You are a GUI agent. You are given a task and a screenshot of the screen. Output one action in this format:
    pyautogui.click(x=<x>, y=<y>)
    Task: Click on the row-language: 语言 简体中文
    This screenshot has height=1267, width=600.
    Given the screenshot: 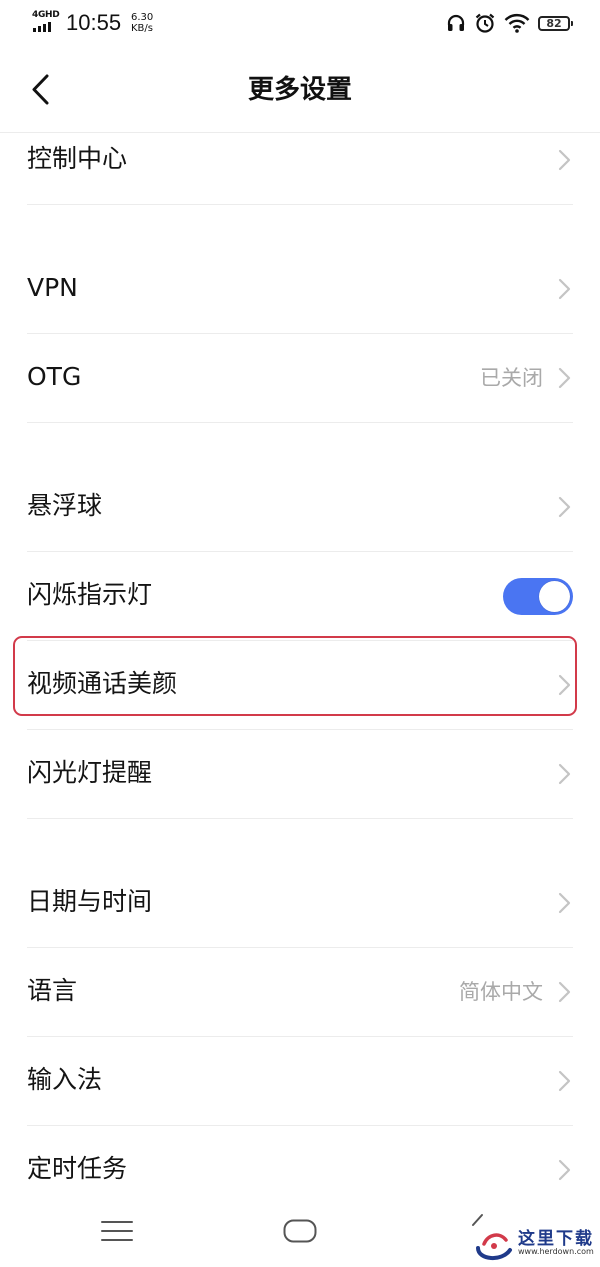 What is the action you would take?
    pyautogui.click(x=300, y=992)
    